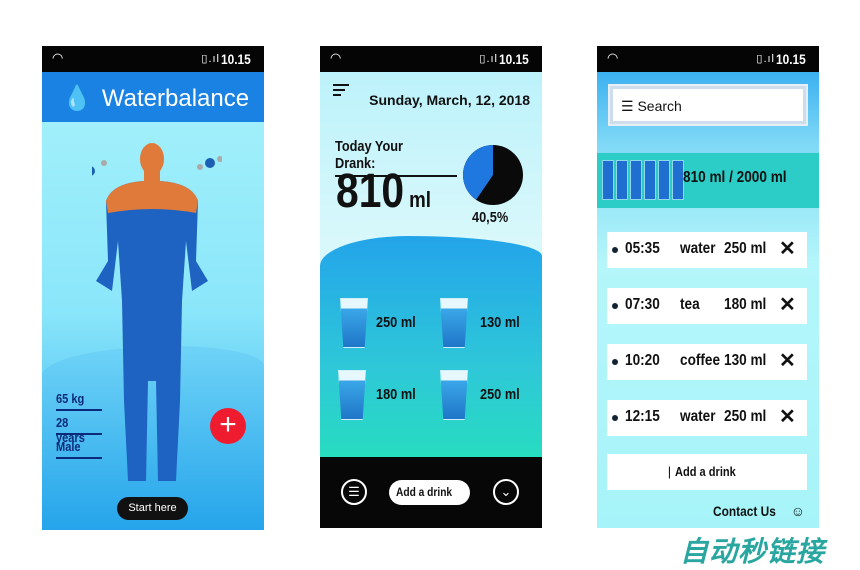 Image resolution: width=860 pixels, height=570 pixels. I want to click on amount-value: 810, so click(370, 191).